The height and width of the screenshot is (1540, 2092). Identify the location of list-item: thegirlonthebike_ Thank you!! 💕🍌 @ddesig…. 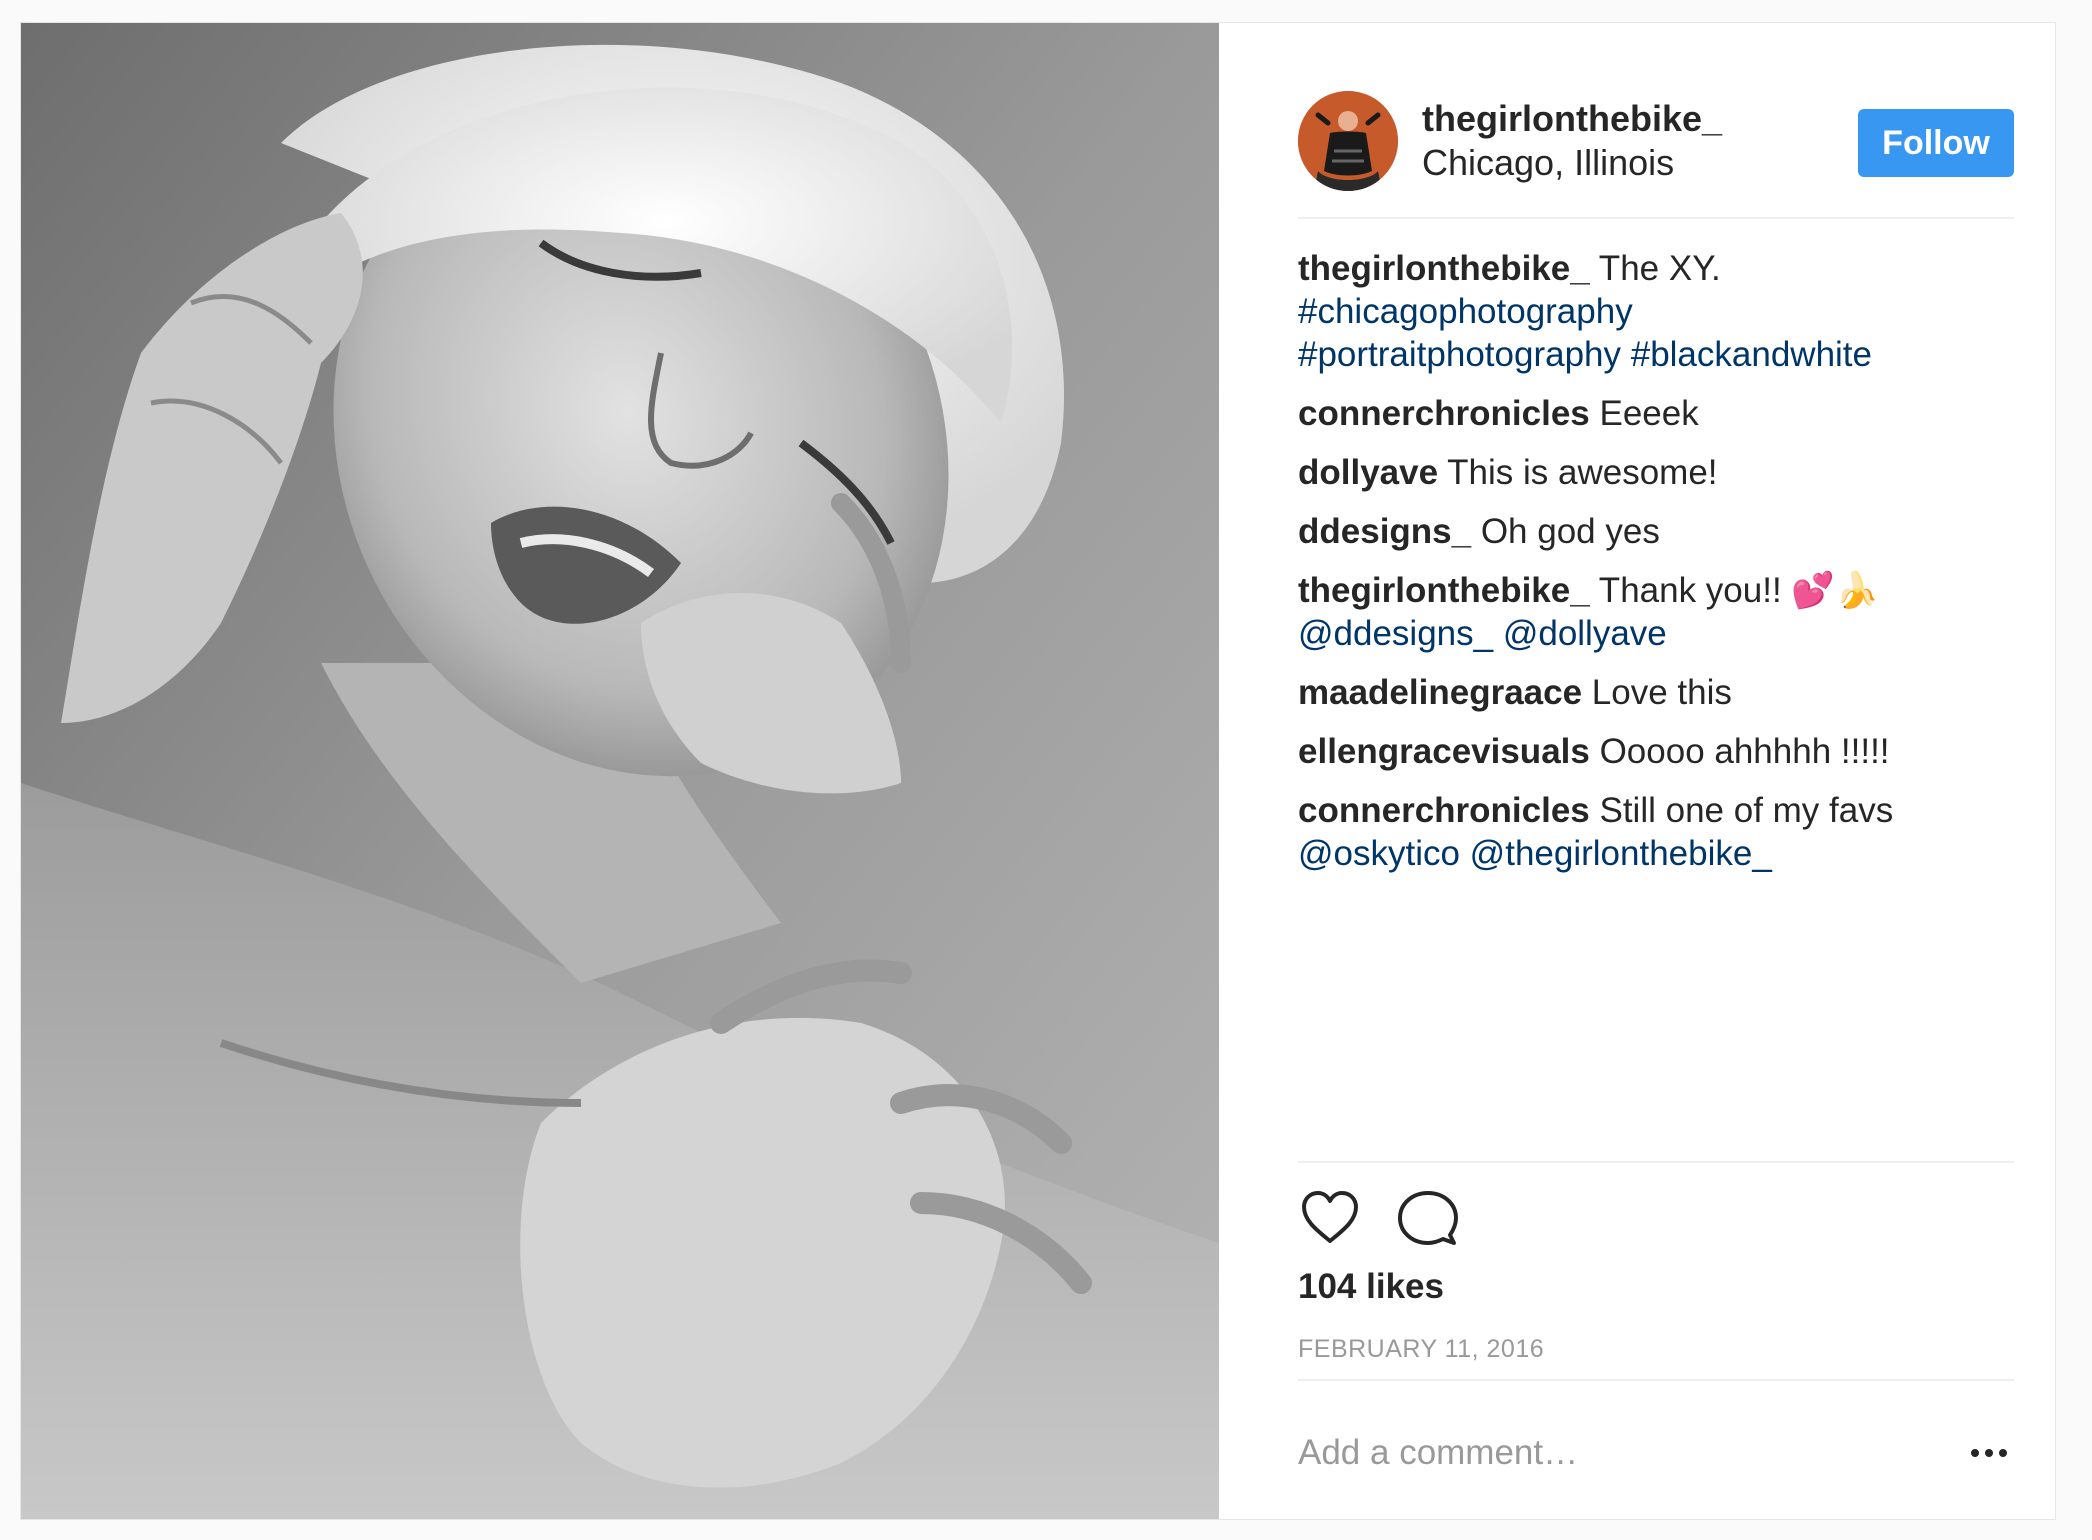
(1656, 612).